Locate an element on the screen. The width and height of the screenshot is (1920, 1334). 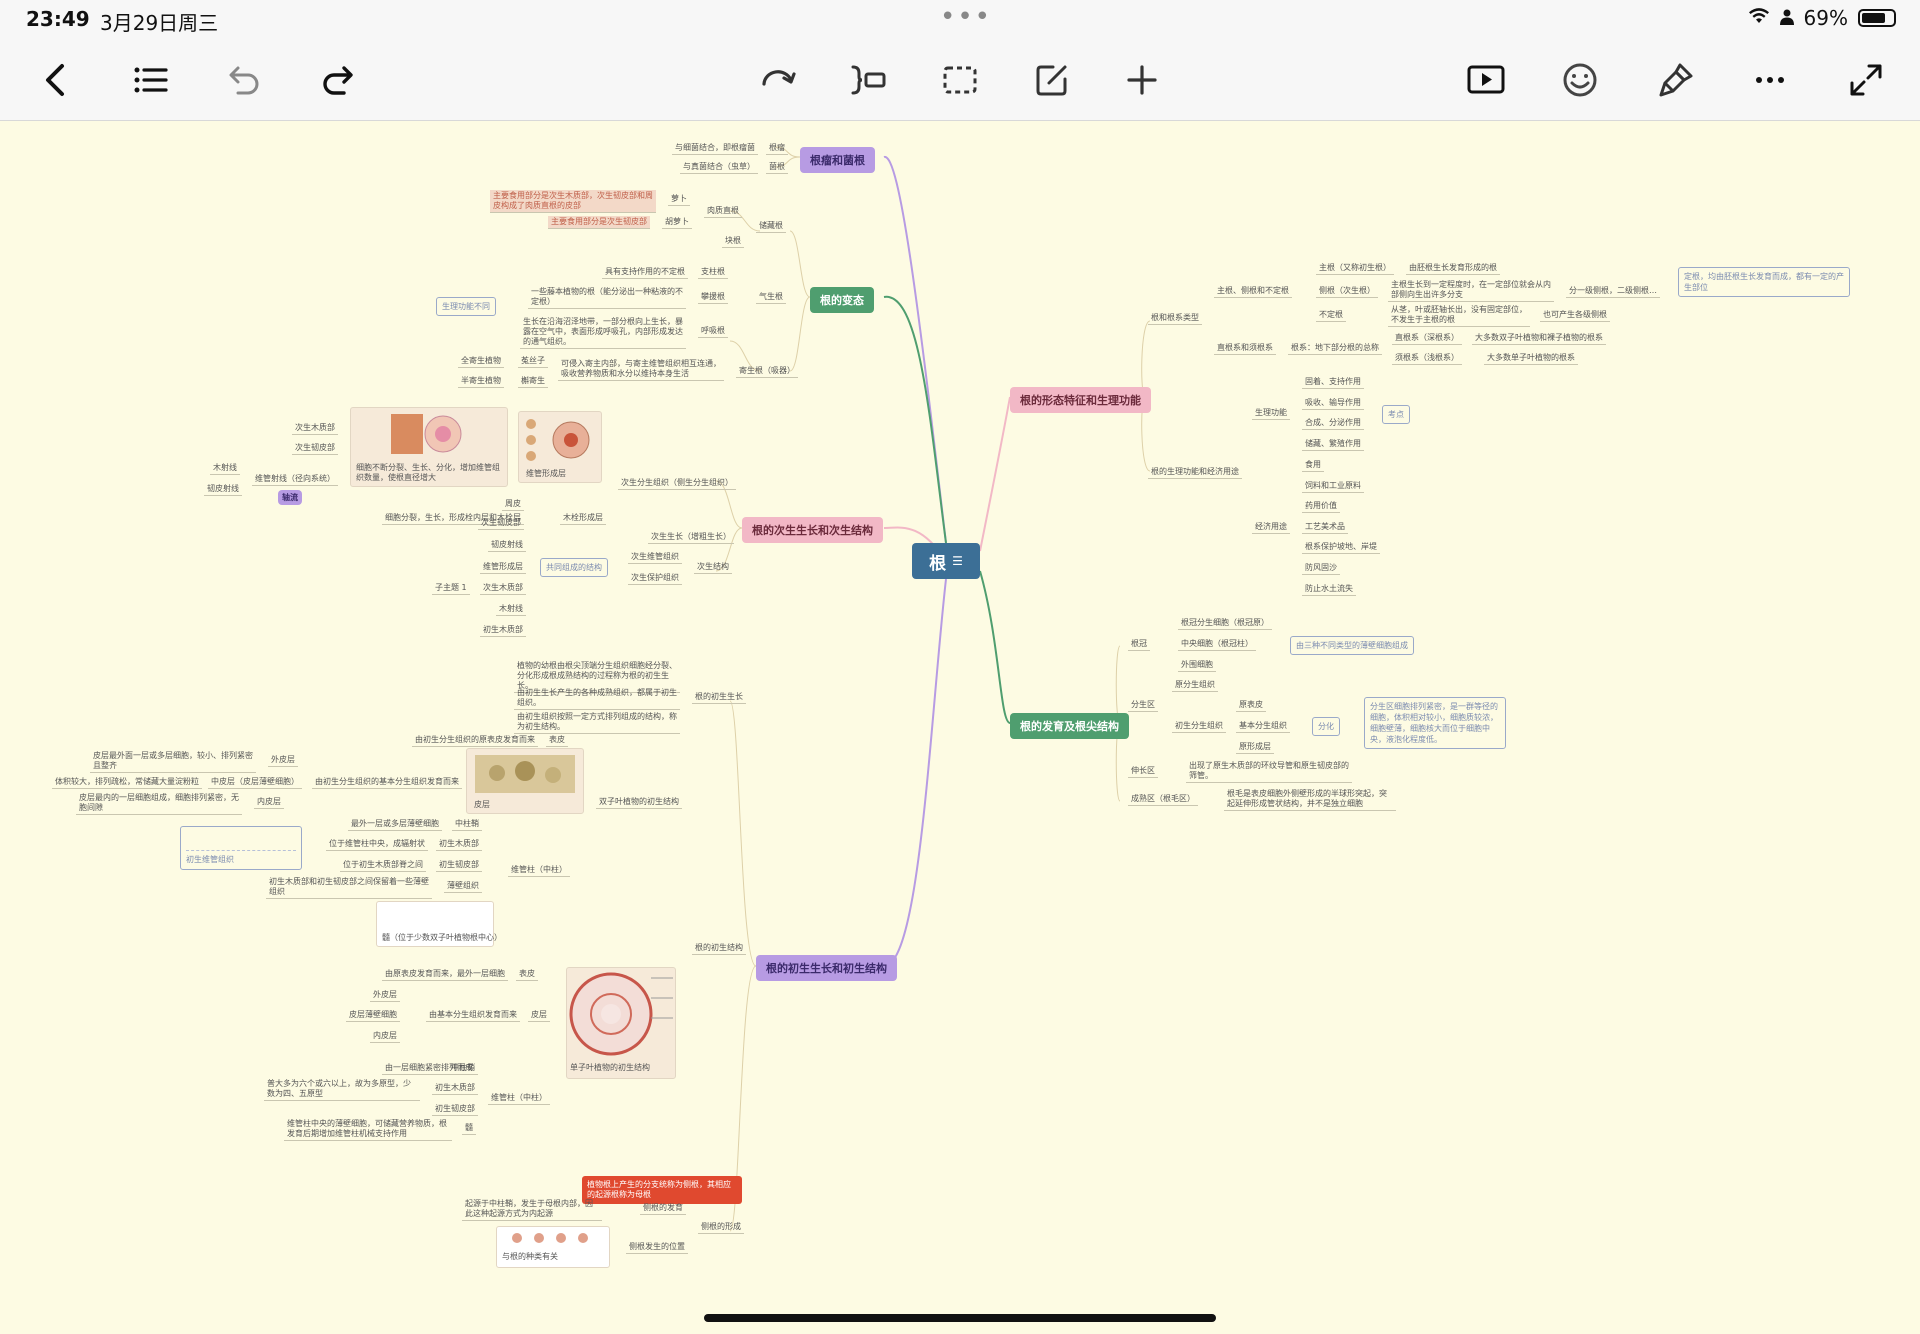
summary-node: 分化 is located at coordinates (1326, 726).